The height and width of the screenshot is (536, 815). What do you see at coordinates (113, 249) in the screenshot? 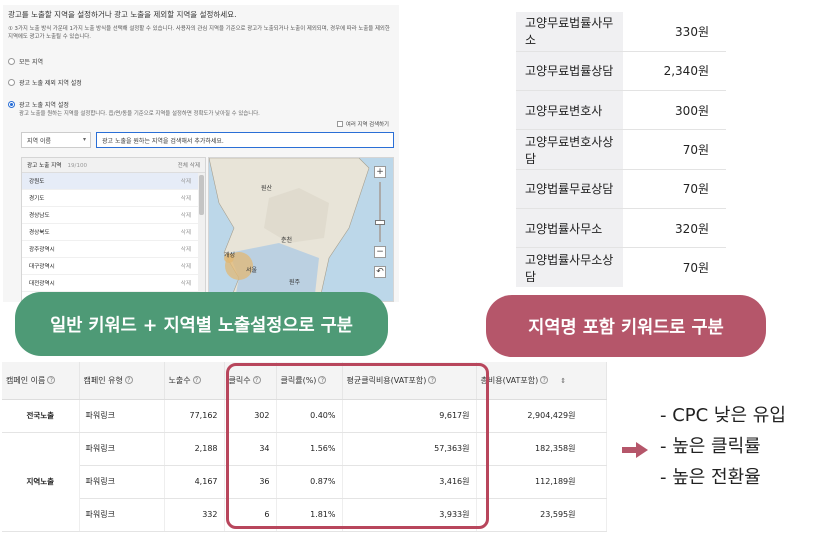
I see `list-item: 광주광역시 삭제` at bounding box center [113, 249].